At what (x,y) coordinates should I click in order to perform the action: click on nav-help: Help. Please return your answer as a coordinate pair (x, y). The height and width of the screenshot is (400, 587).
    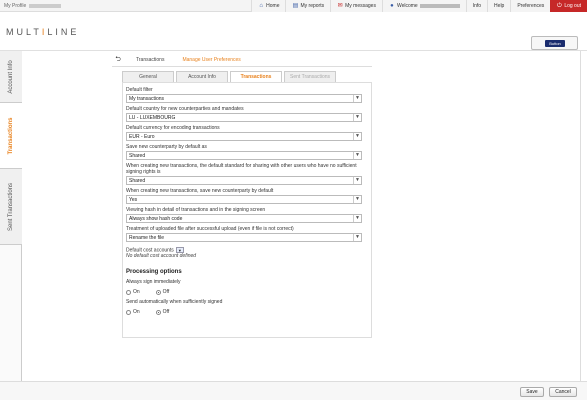
    Looking at the image, I should click on (499, 6).